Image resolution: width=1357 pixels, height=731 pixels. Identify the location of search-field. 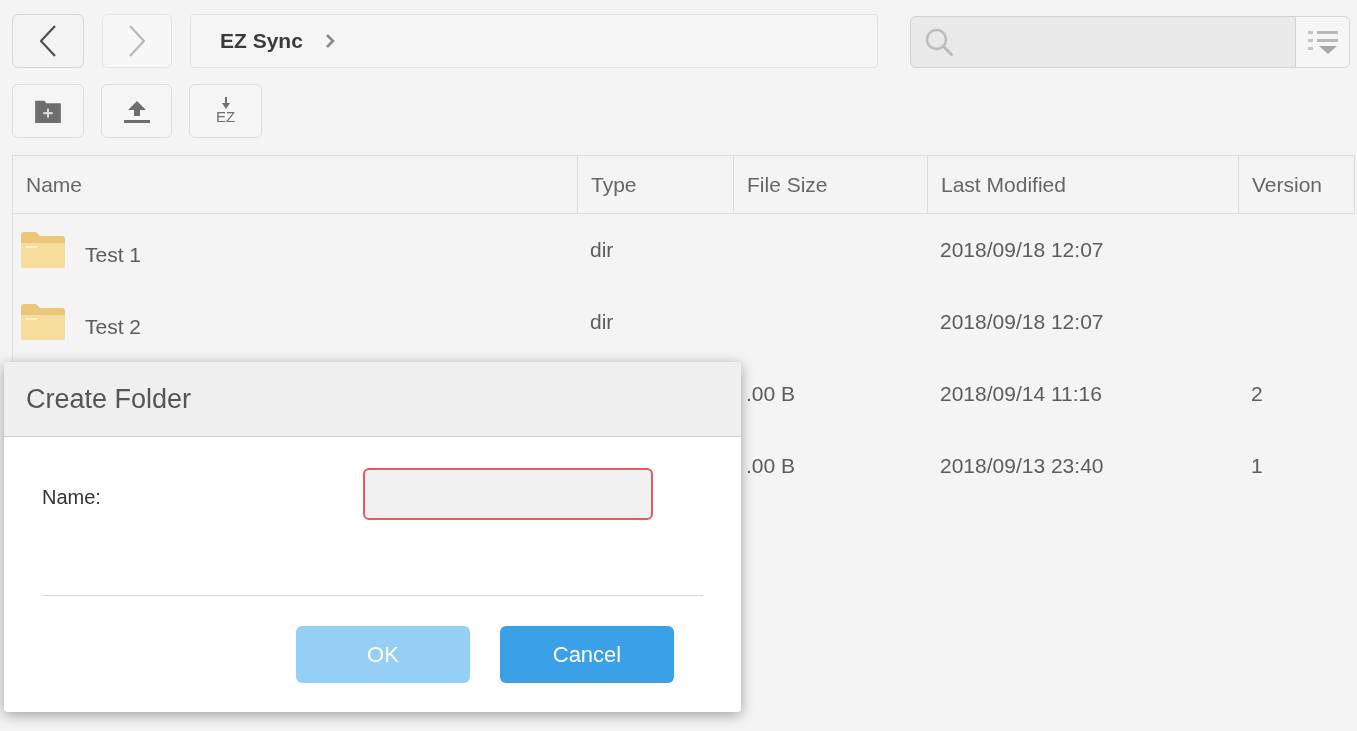
(1103, 42).